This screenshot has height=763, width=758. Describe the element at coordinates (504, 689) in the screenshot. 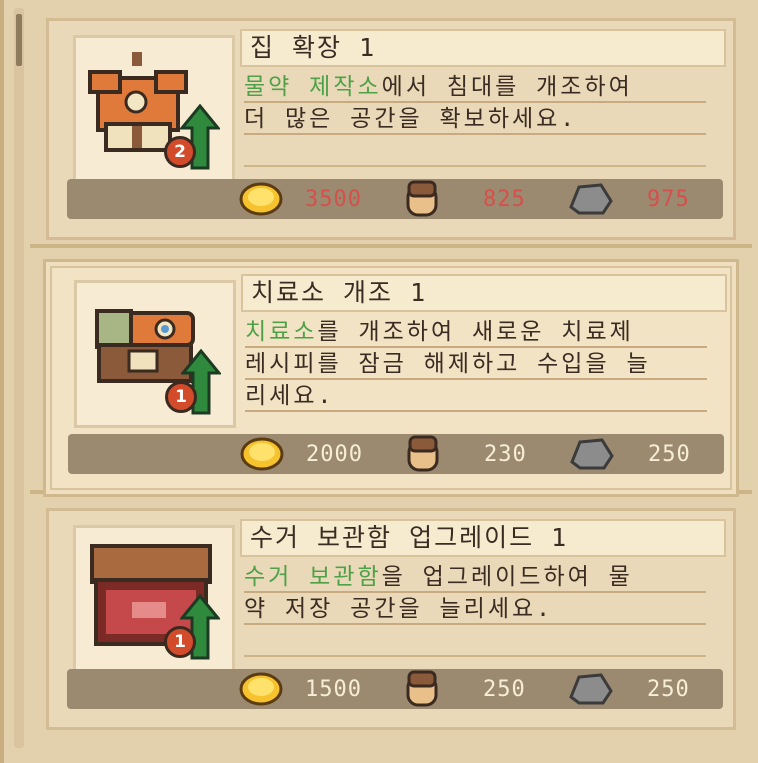

I see `wood-cost: 250` at that location.